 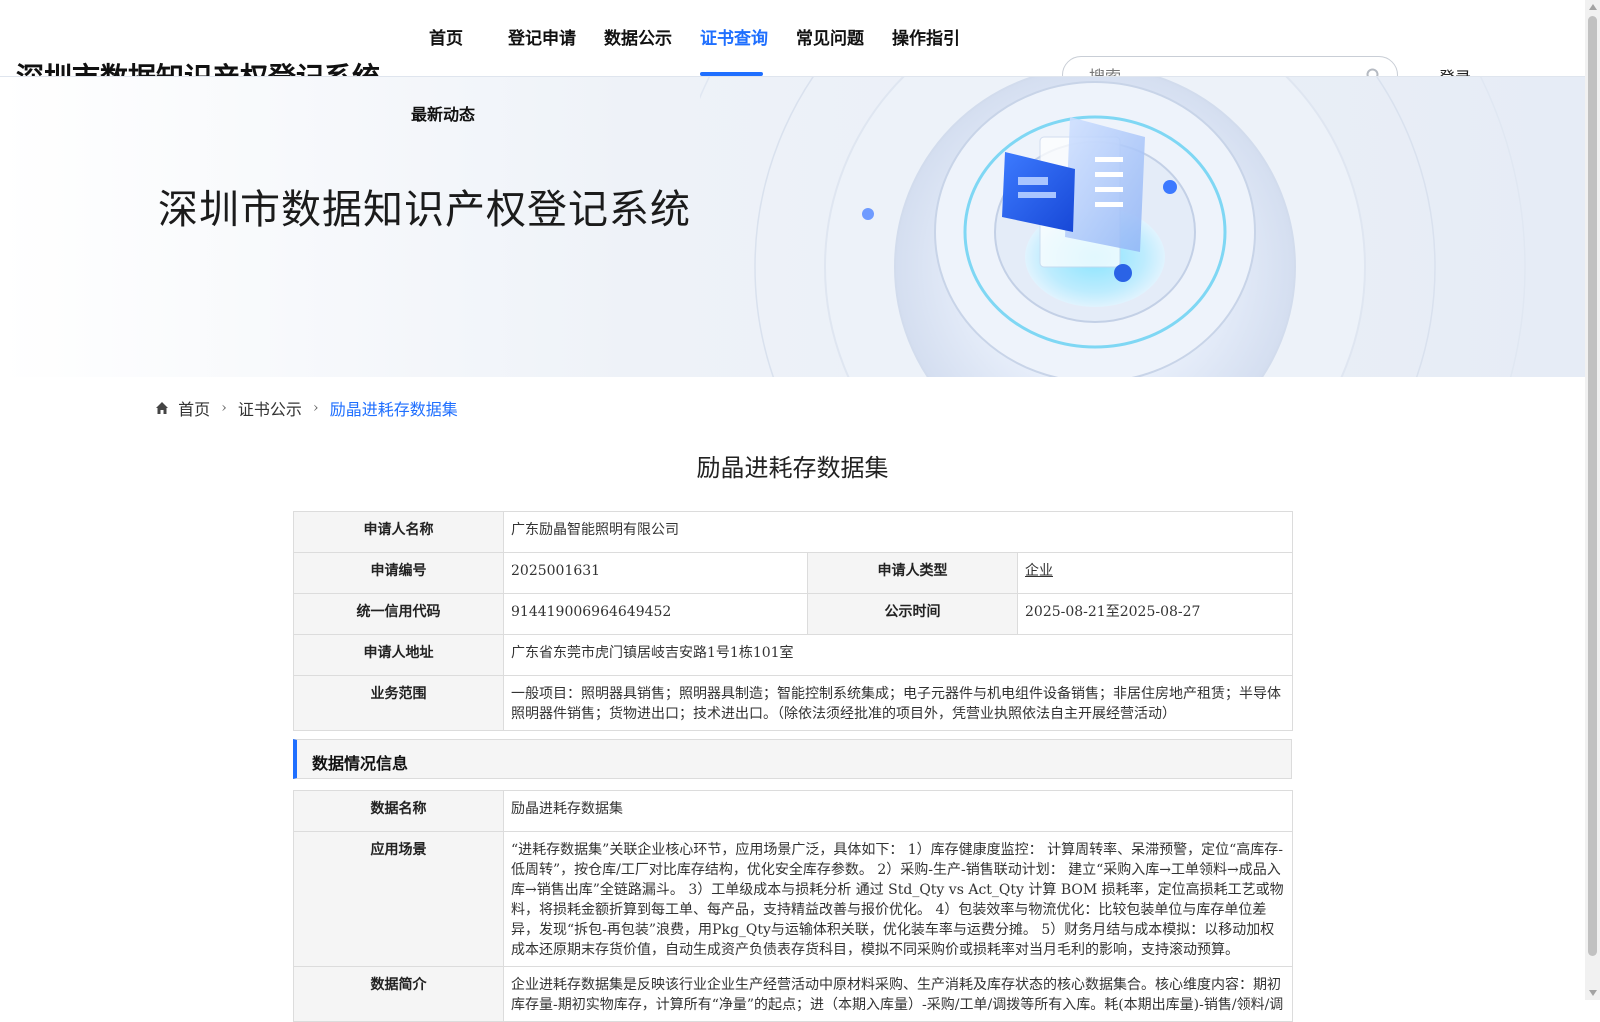 What do you see at coordinates (306, 408) in the screenshot?
I see `breadcrumb: 首页 › 证书公示 › 励晶进耗存数据集` at bounding box center [306, 408].